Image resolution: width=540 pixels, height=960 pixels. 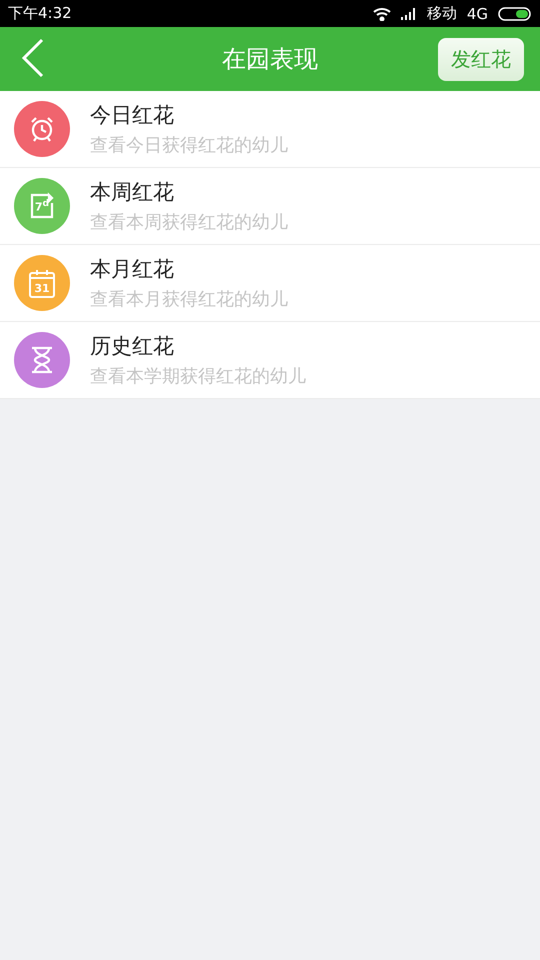 I want to click on calendar-icon, so click(x=42, y=283).